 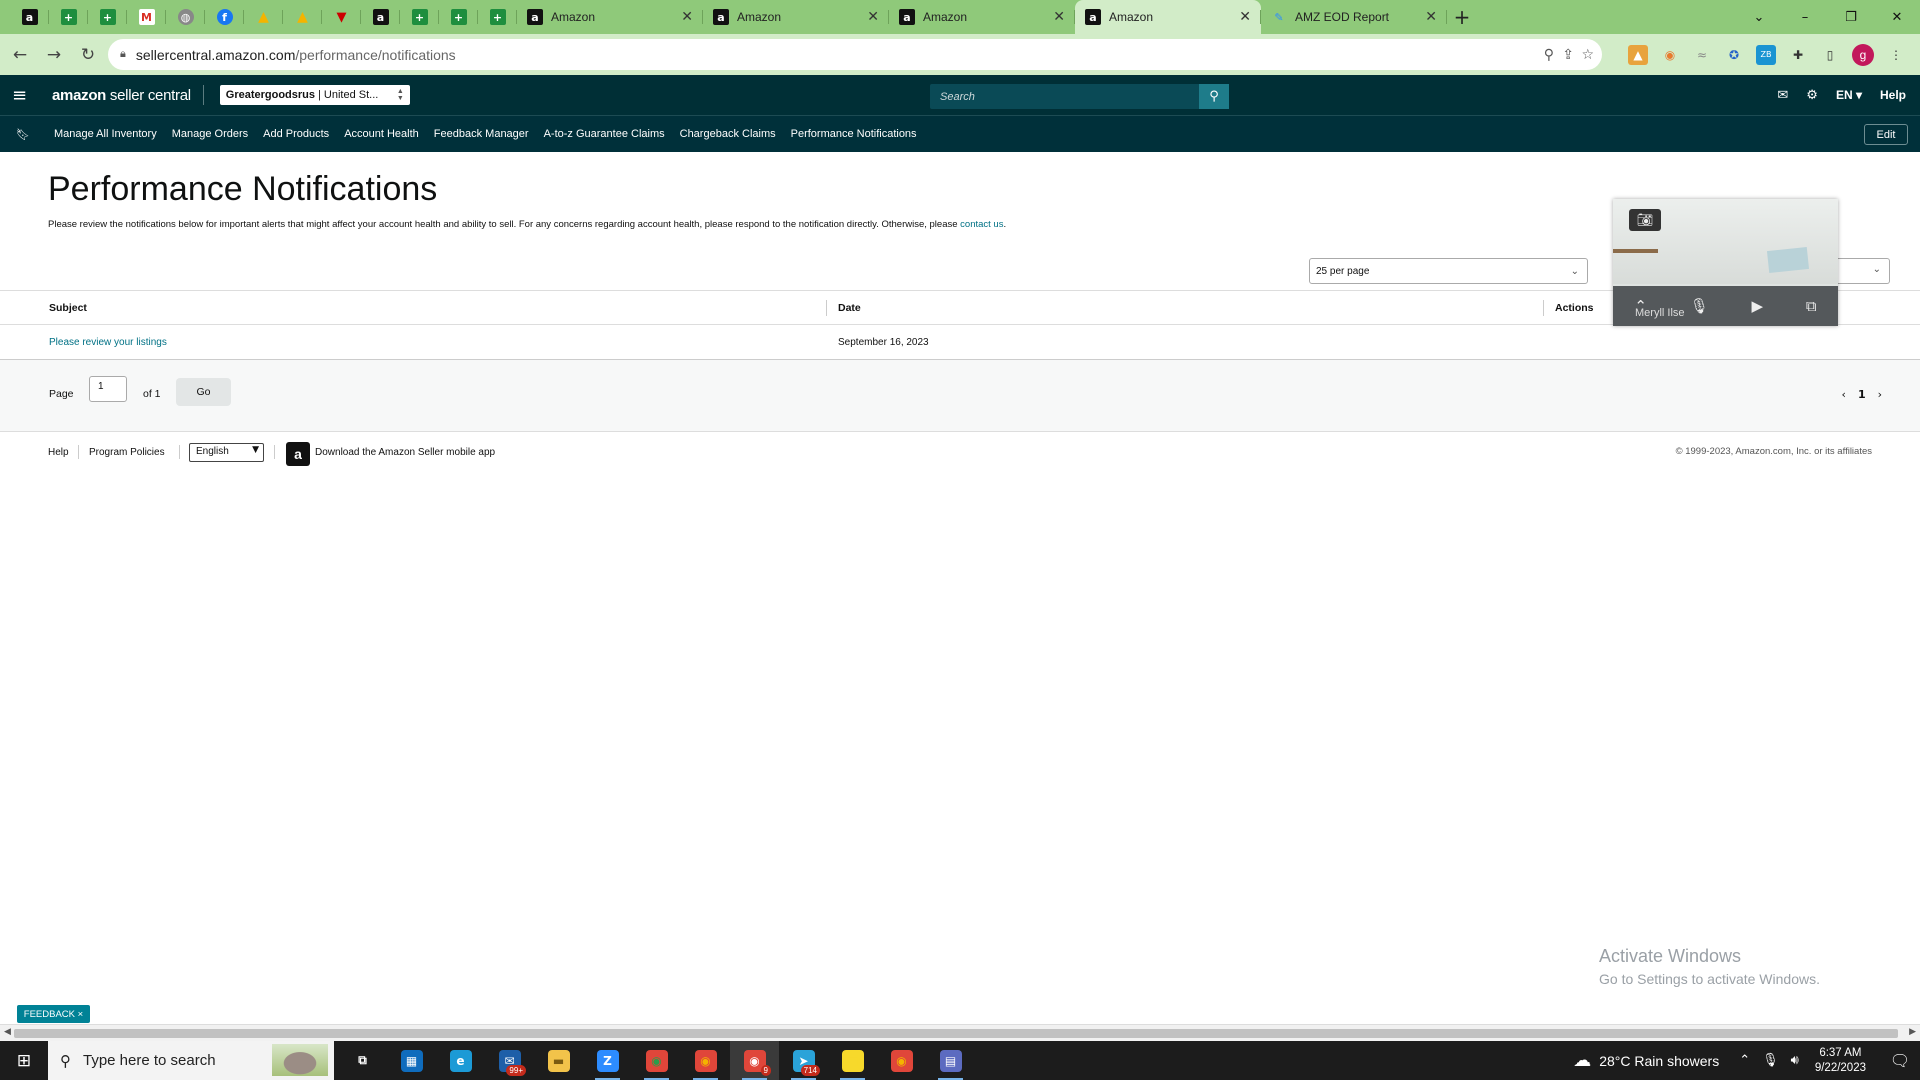 What do you see at coordinates (1638, 54) in the screenshot?
I see `extension-icon-1: ▲` at bounding box center [1638, 54].